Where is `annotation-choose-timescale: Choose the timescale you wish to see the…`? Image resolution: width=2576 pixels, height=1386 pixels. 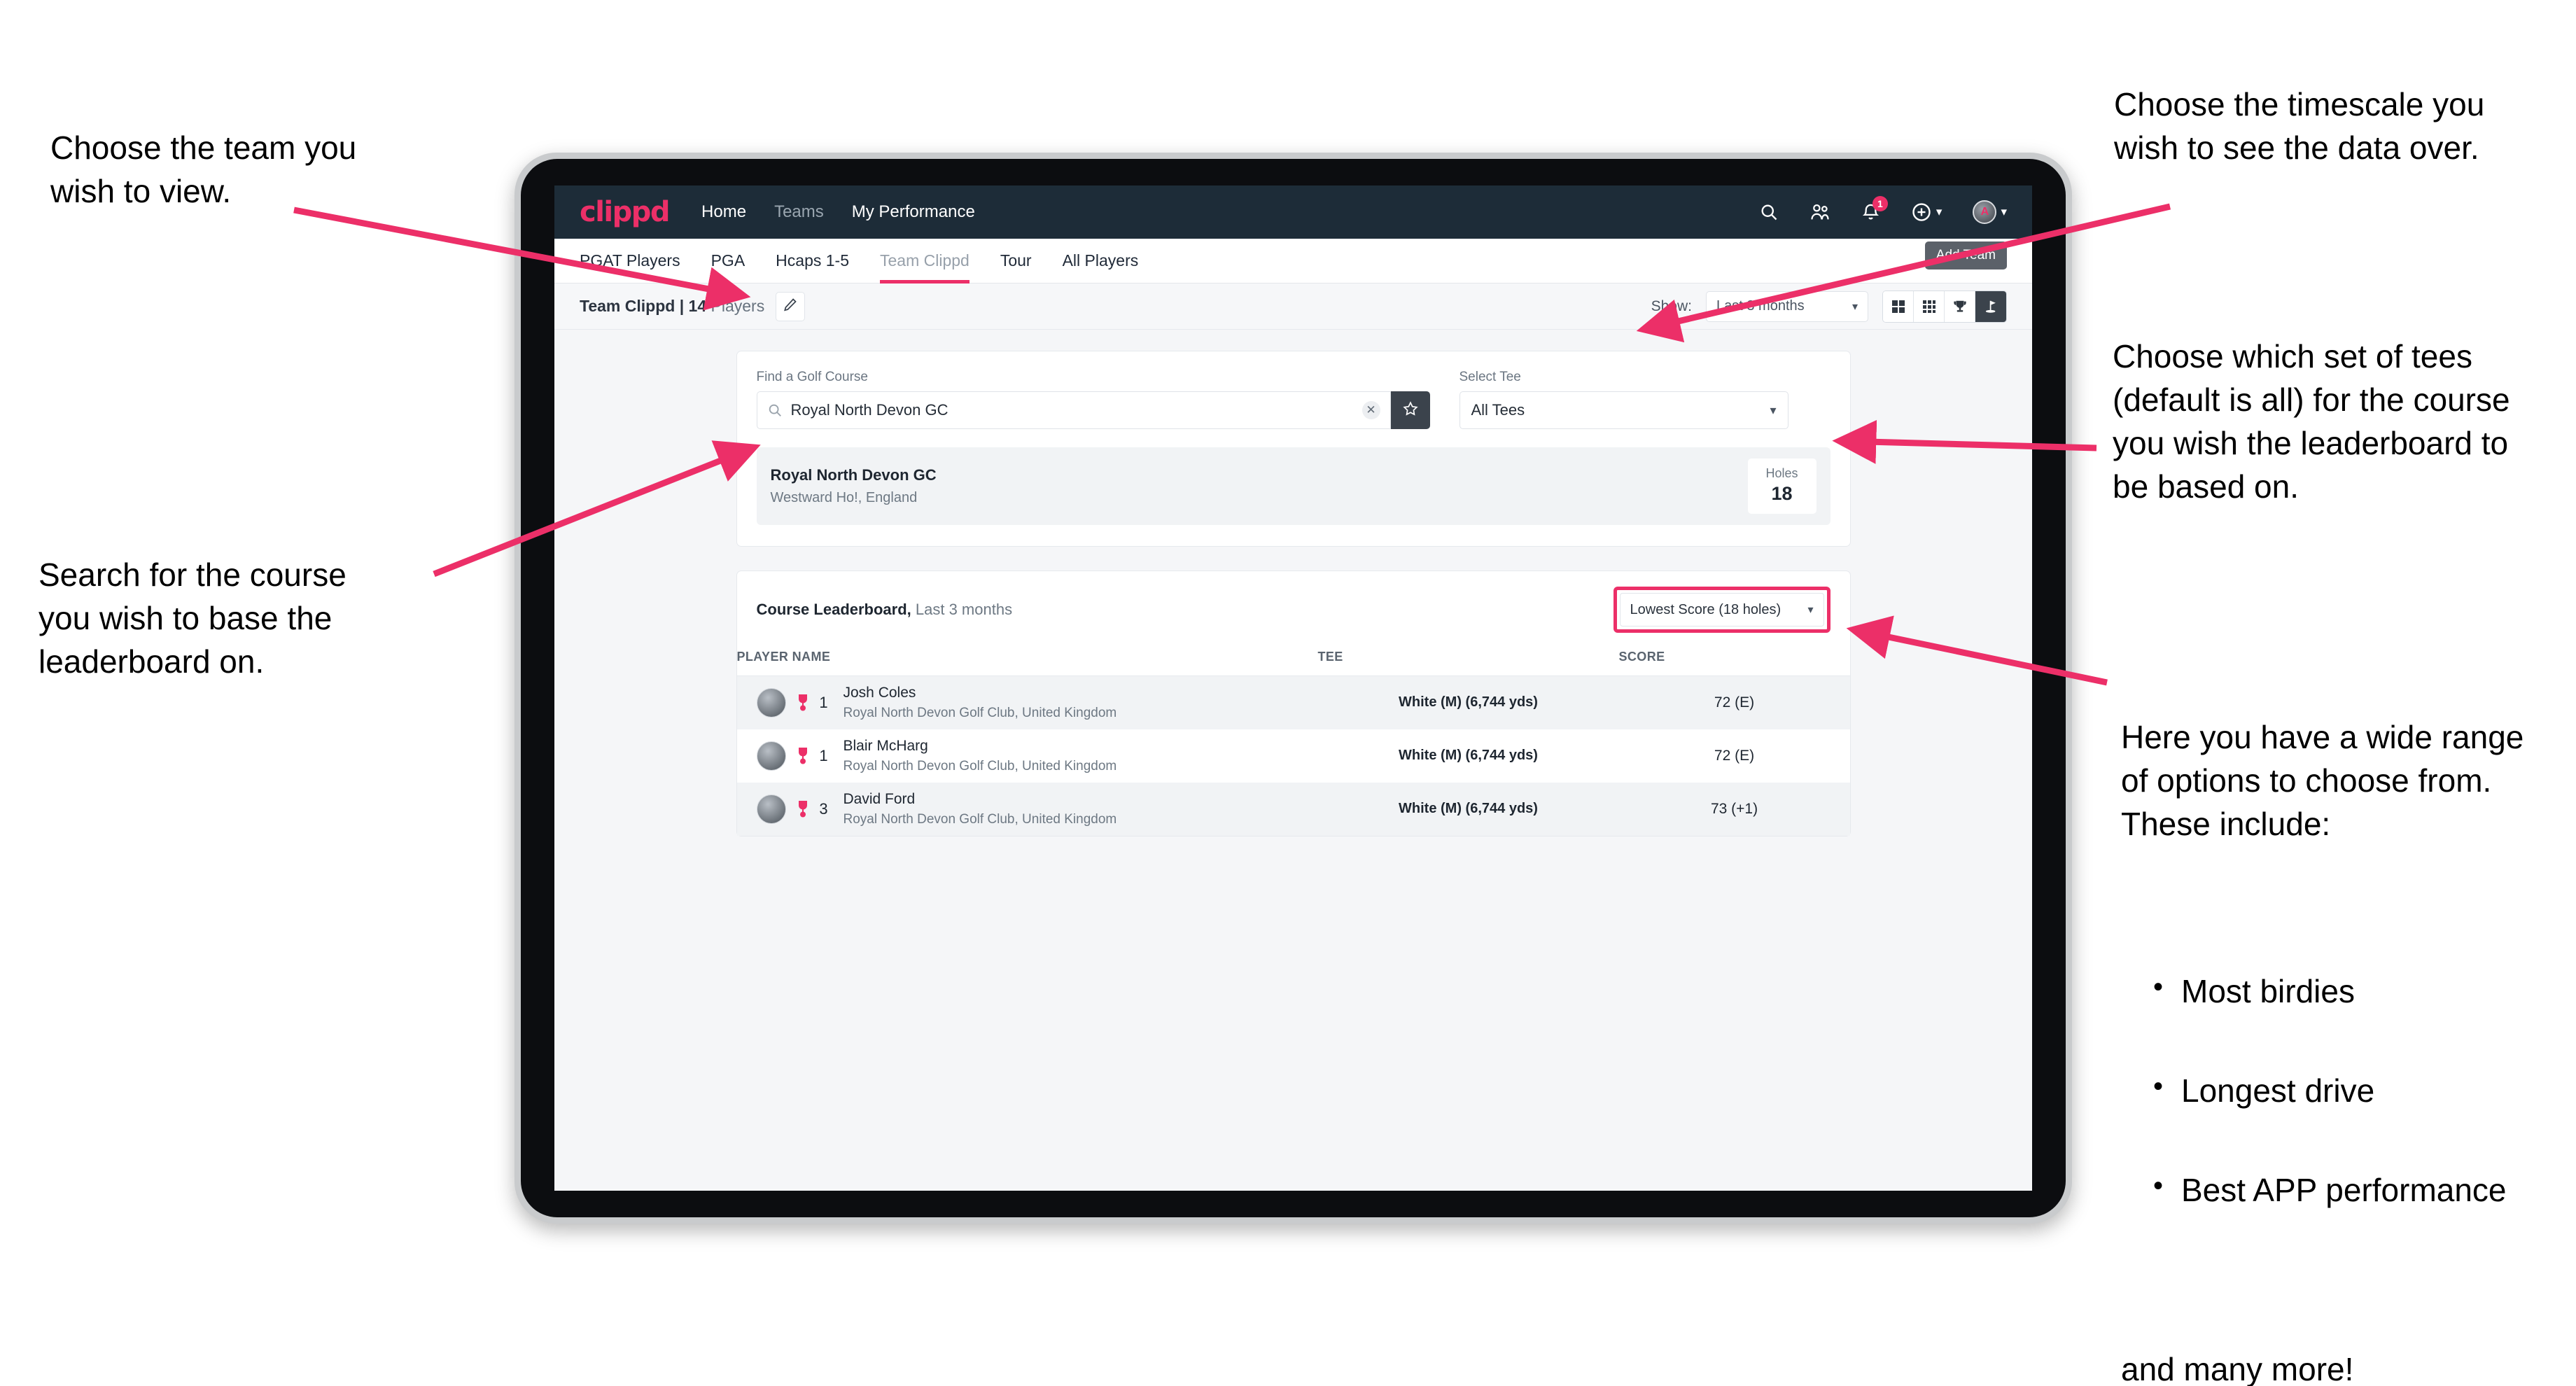 annotation-choose-timescale: Choose the timescale you wish to see the… is located at coordinates (2299, 126).